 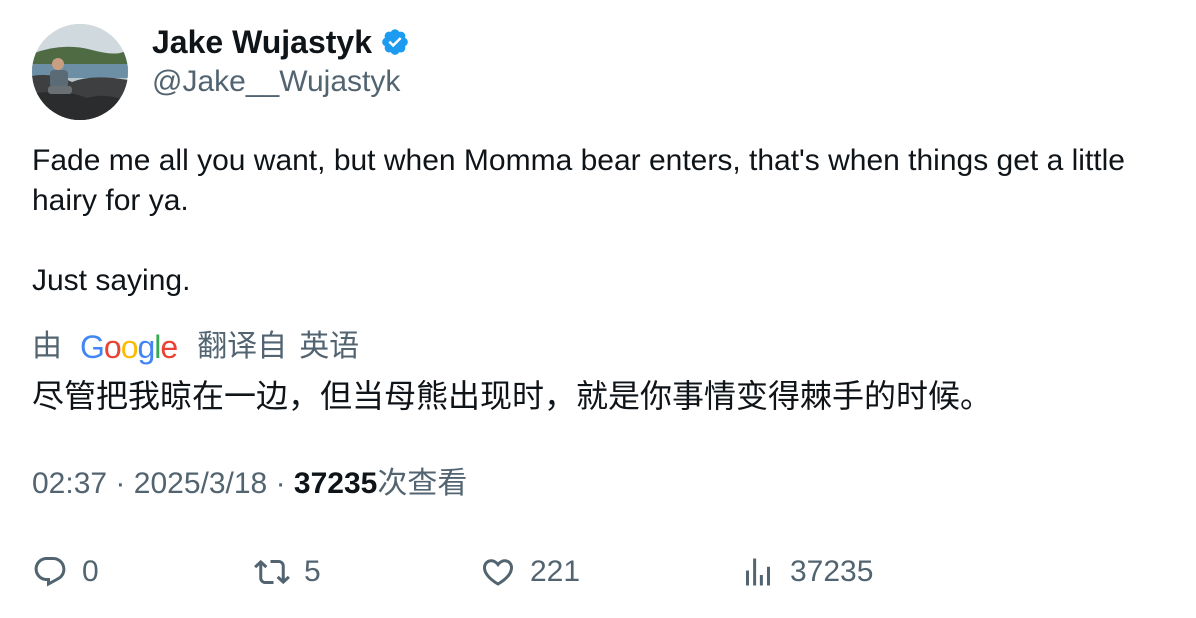 I want to click on heart-icon, so click(x=498, y=572).